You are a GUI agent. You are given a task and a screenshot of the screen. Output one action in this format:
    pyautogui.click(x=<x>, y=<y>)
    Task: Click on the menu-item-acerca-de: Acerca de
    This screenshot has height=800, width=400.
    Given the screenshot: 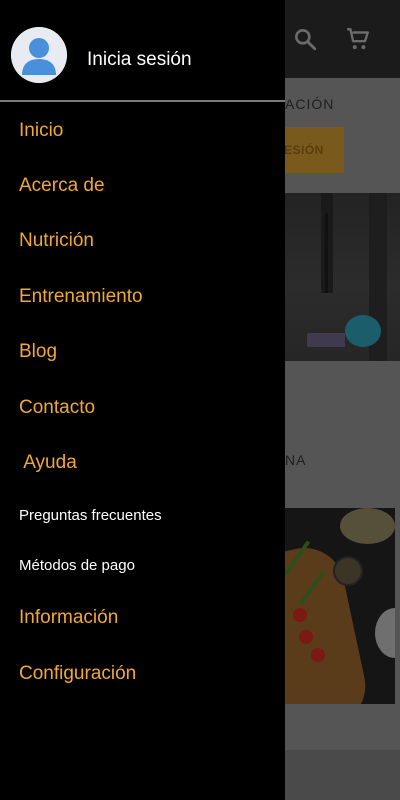 What is the action you would take?
    pyautogui.click(x=142, y=187)
    